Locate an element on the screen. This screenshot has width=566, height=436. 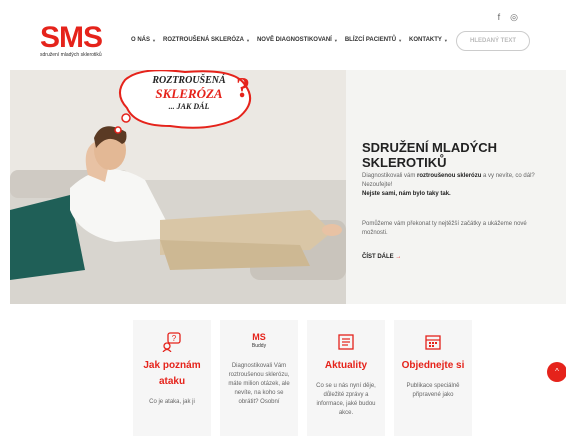
card-title: Jak poznám ataku is located at coordinates (172, 373).